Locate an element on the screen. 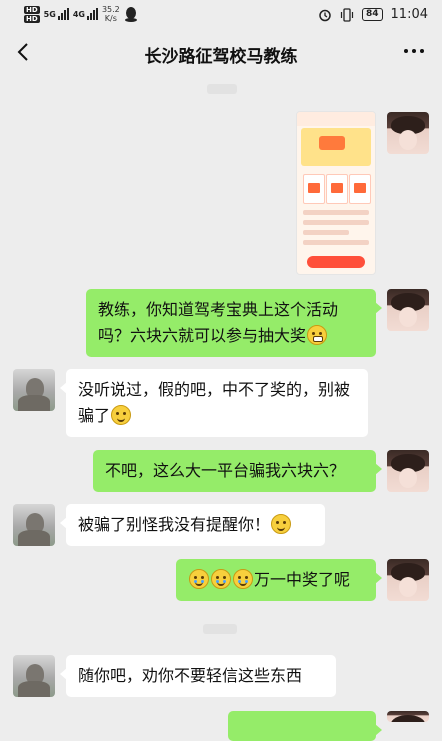 The image size is (442, 741). network-type-4g: 4G is located at coordinates (78, 14).